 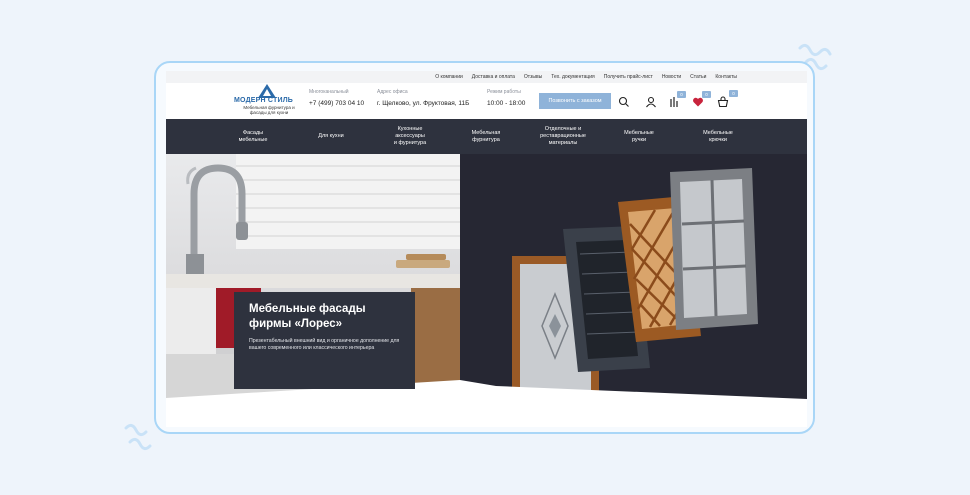 I want to click on nav-item-label: Для кухни, so click(x=331, y=136).